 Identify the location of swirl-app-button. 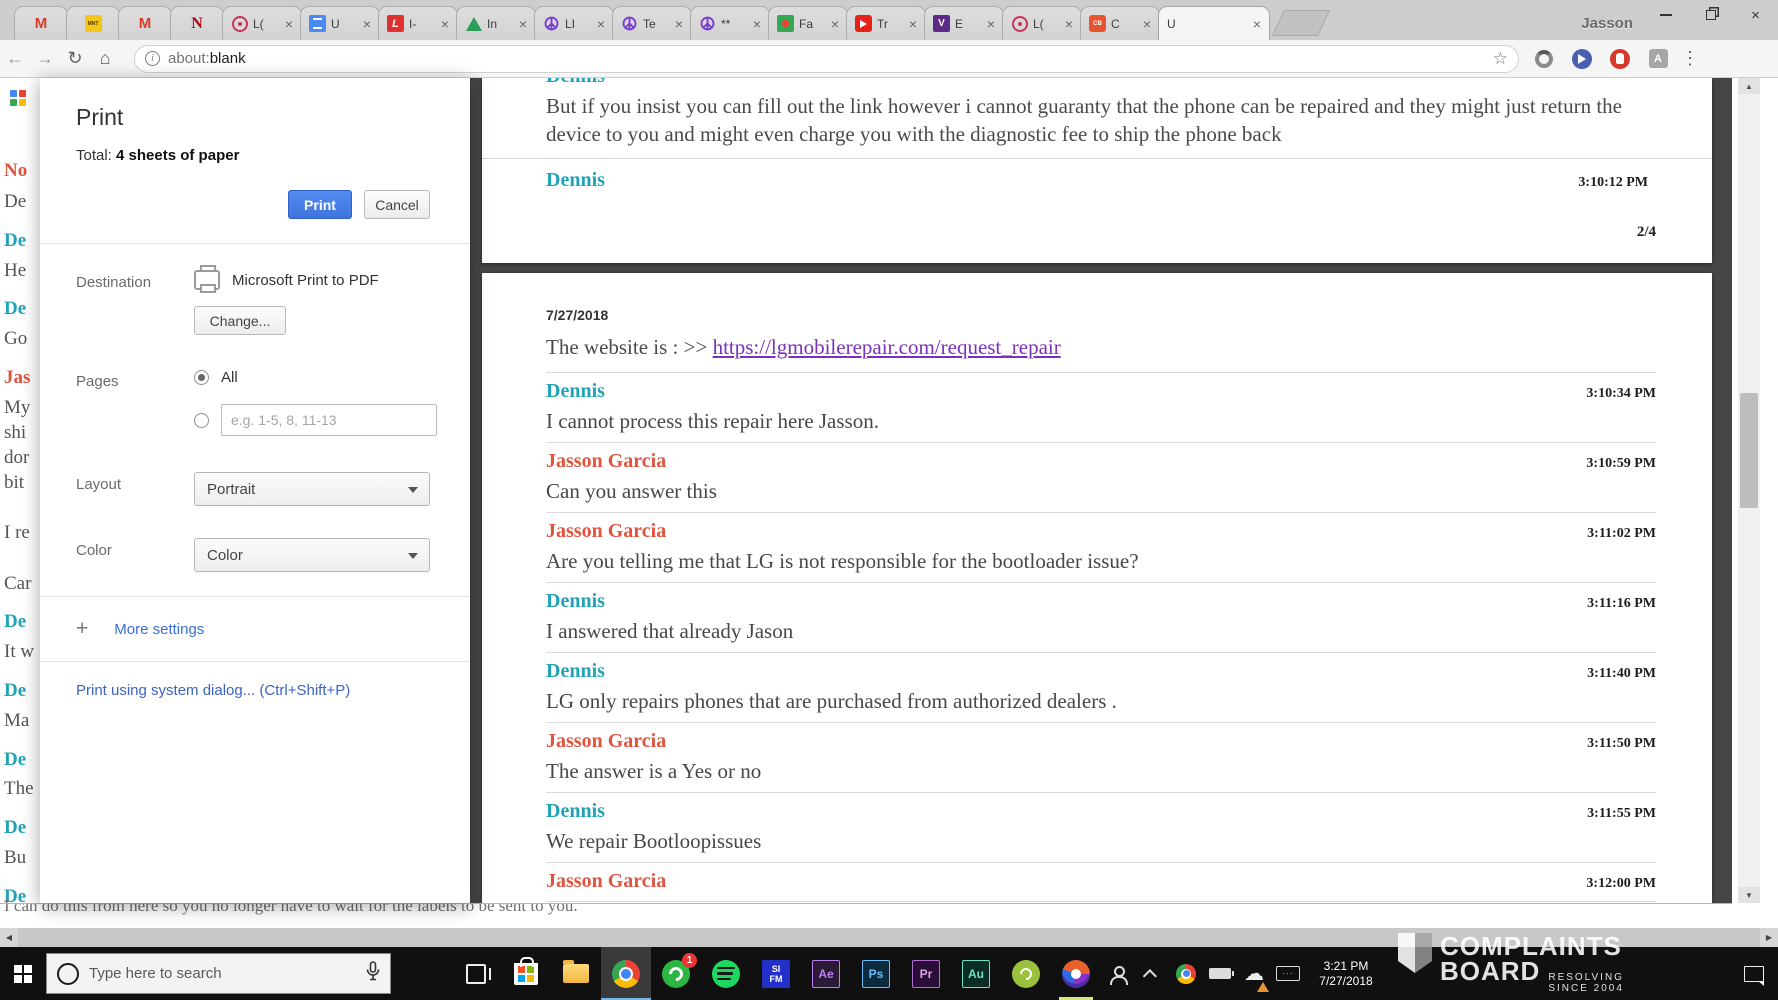
(1076, 973).